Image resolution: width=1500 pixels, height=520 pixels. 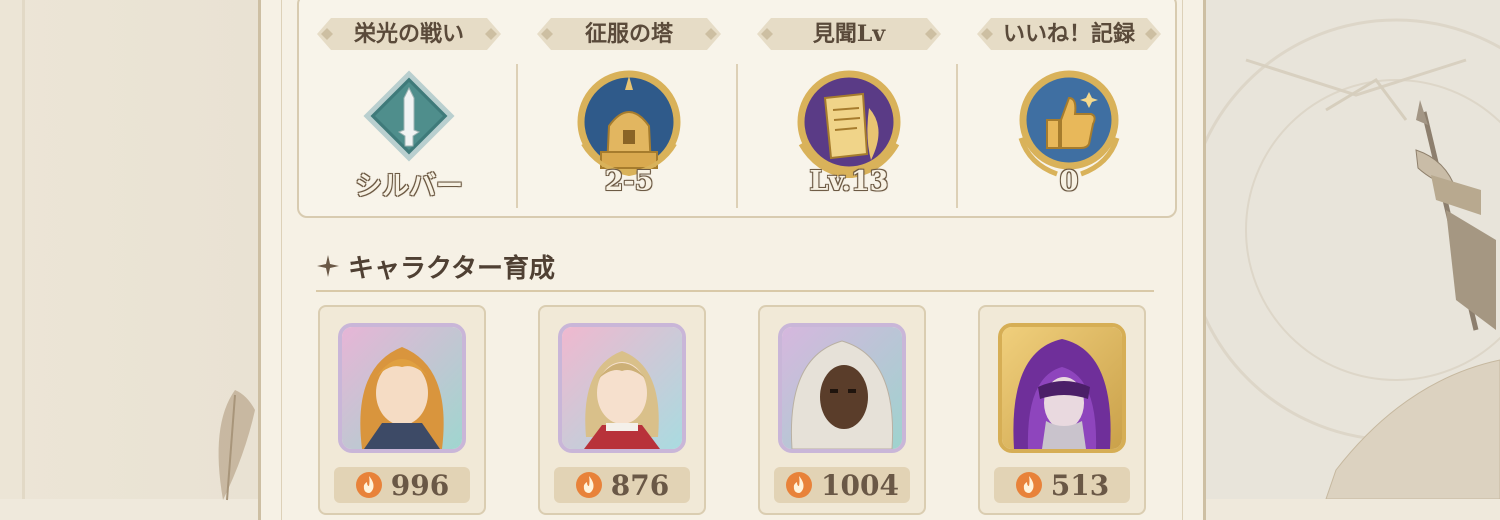 I want to click on sparkle-icon, so click(x=328, y=266).